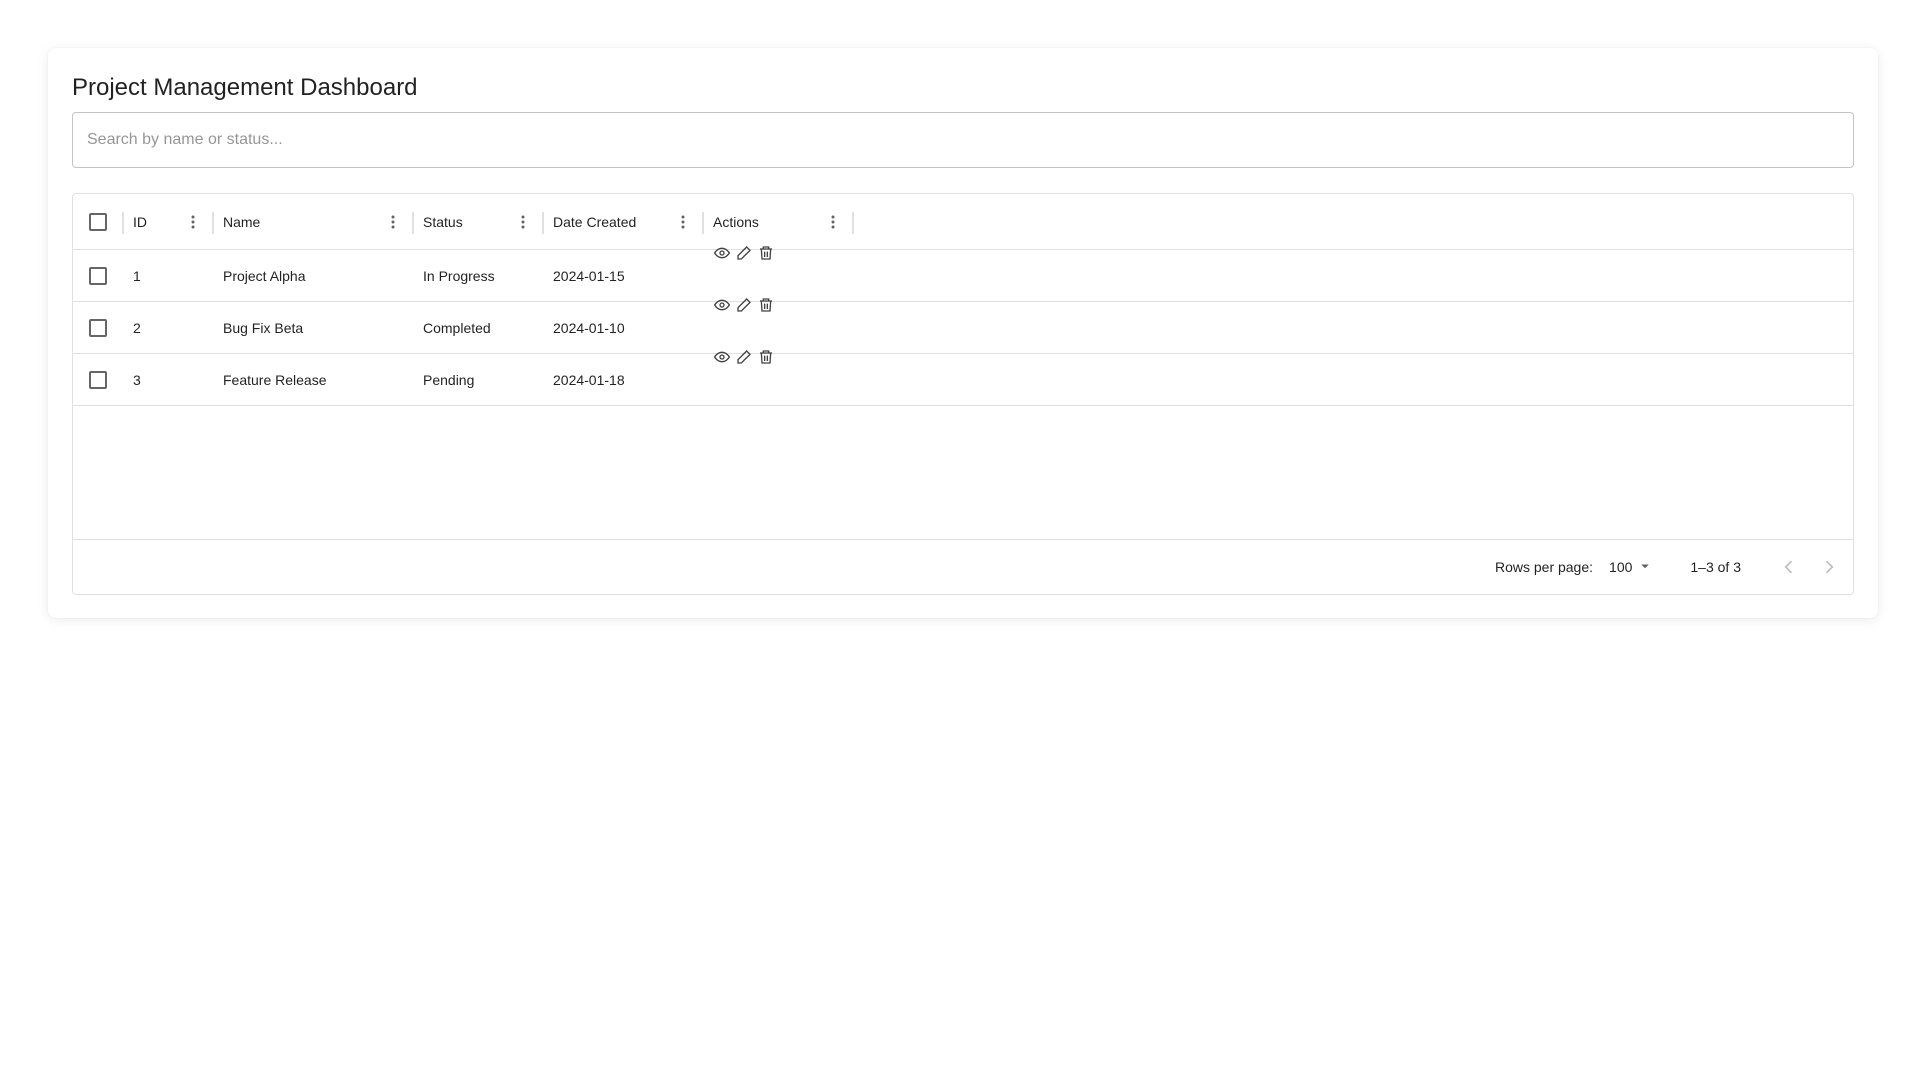 The height and width of the screenshot is (1080, 1920). What do you see at coordinates (963, 378) in the screenshot?
I see `table-row: 3 Feature Release Pending 2024-01-18` at bounding box center [963, 378].